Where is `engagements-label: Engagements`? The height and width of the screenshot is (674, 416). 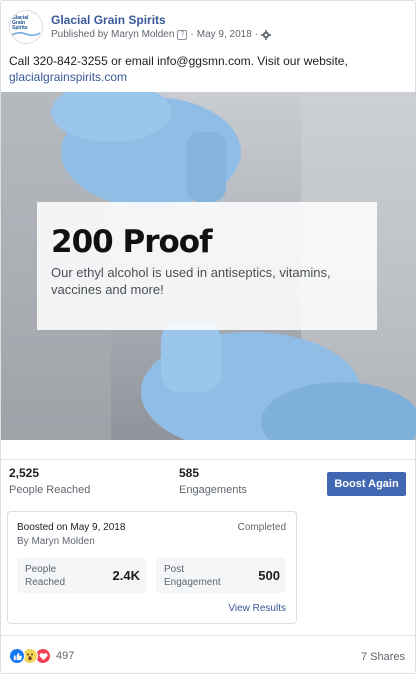 engagements-label: Engagements is located at coordinates (213, 490).